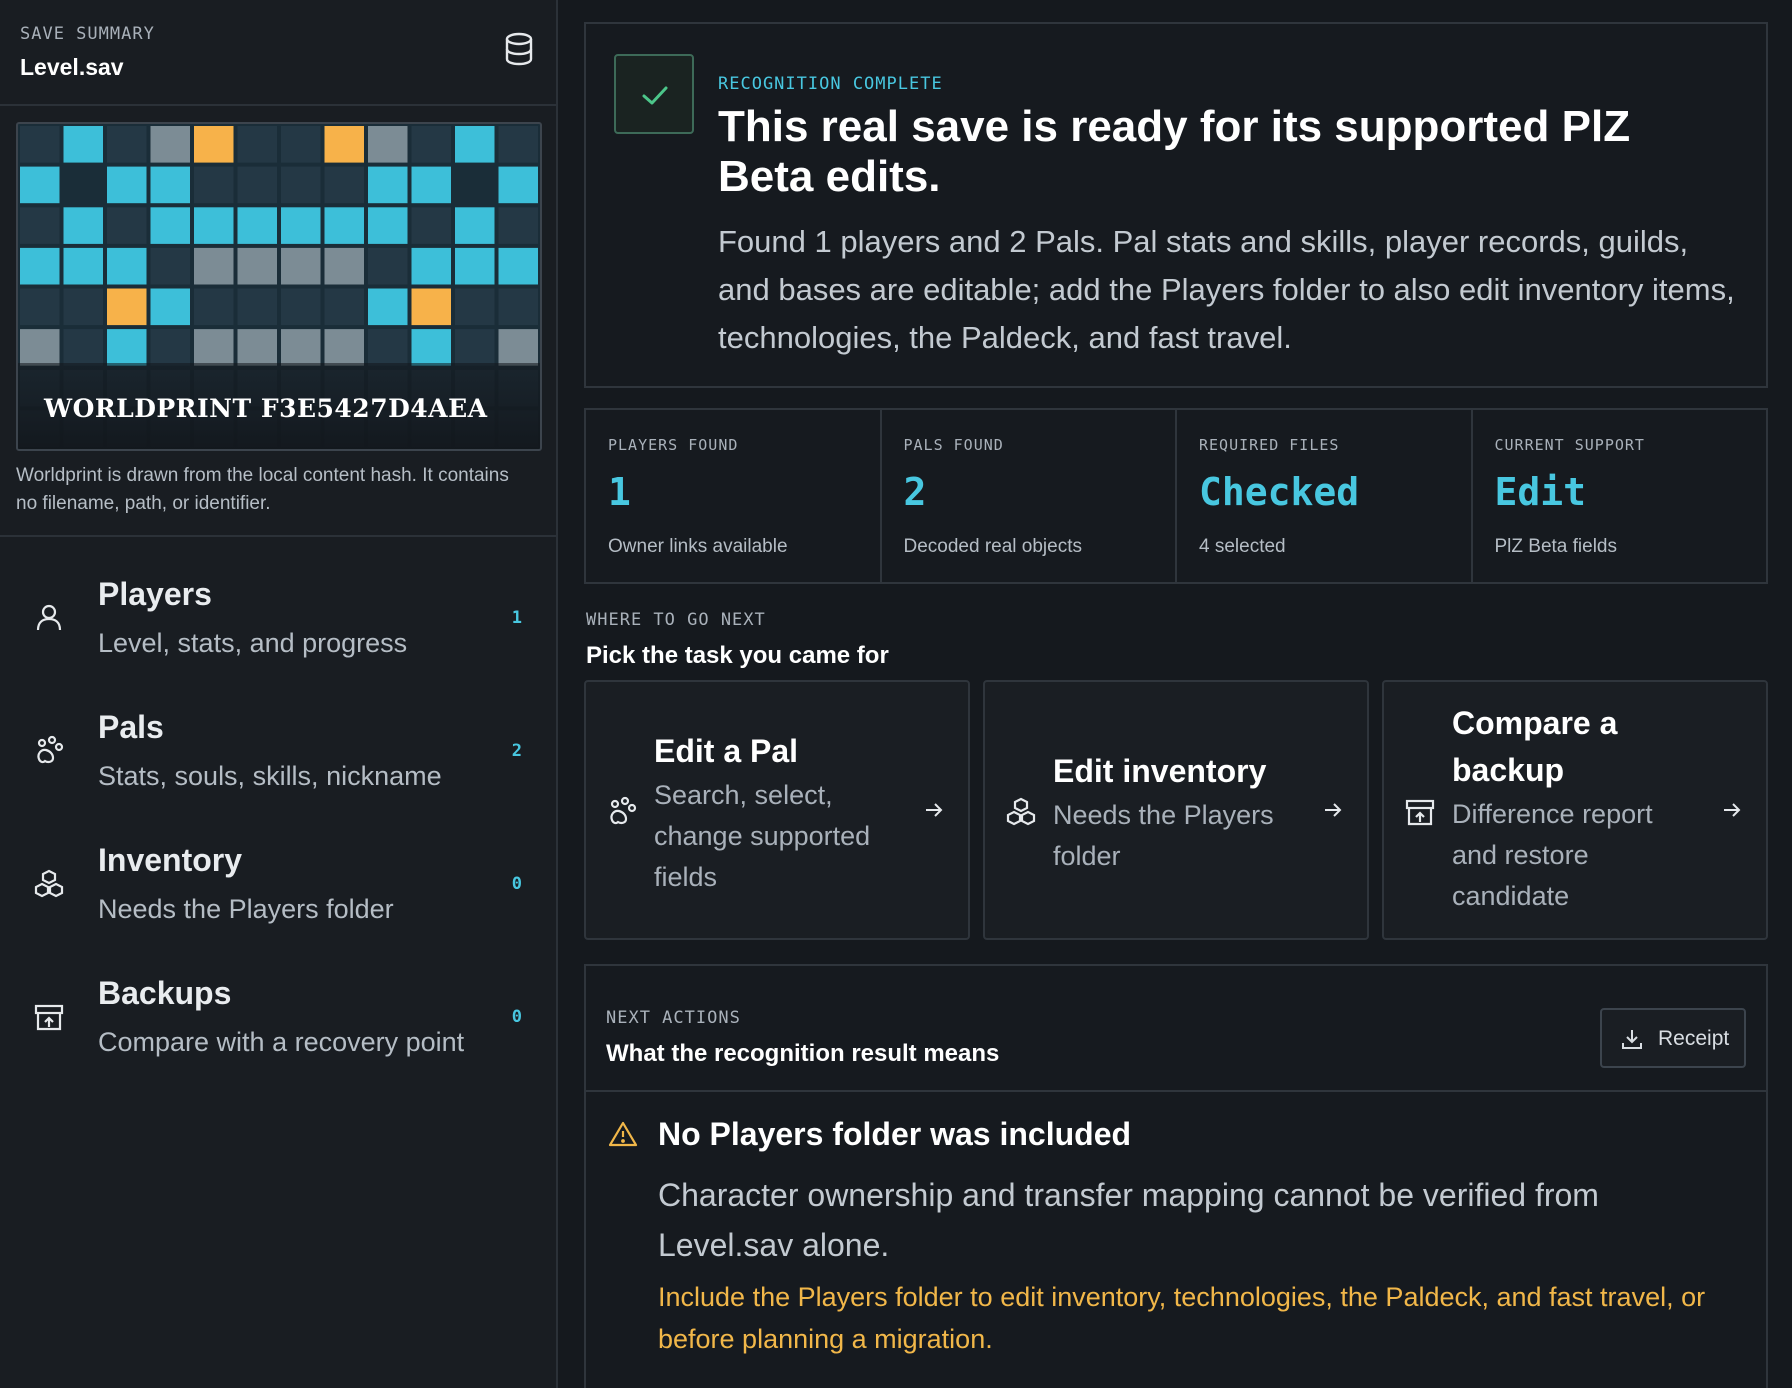 The image size is (1792, 1388). I want to click on stat-value: 1, so click(619, 492).